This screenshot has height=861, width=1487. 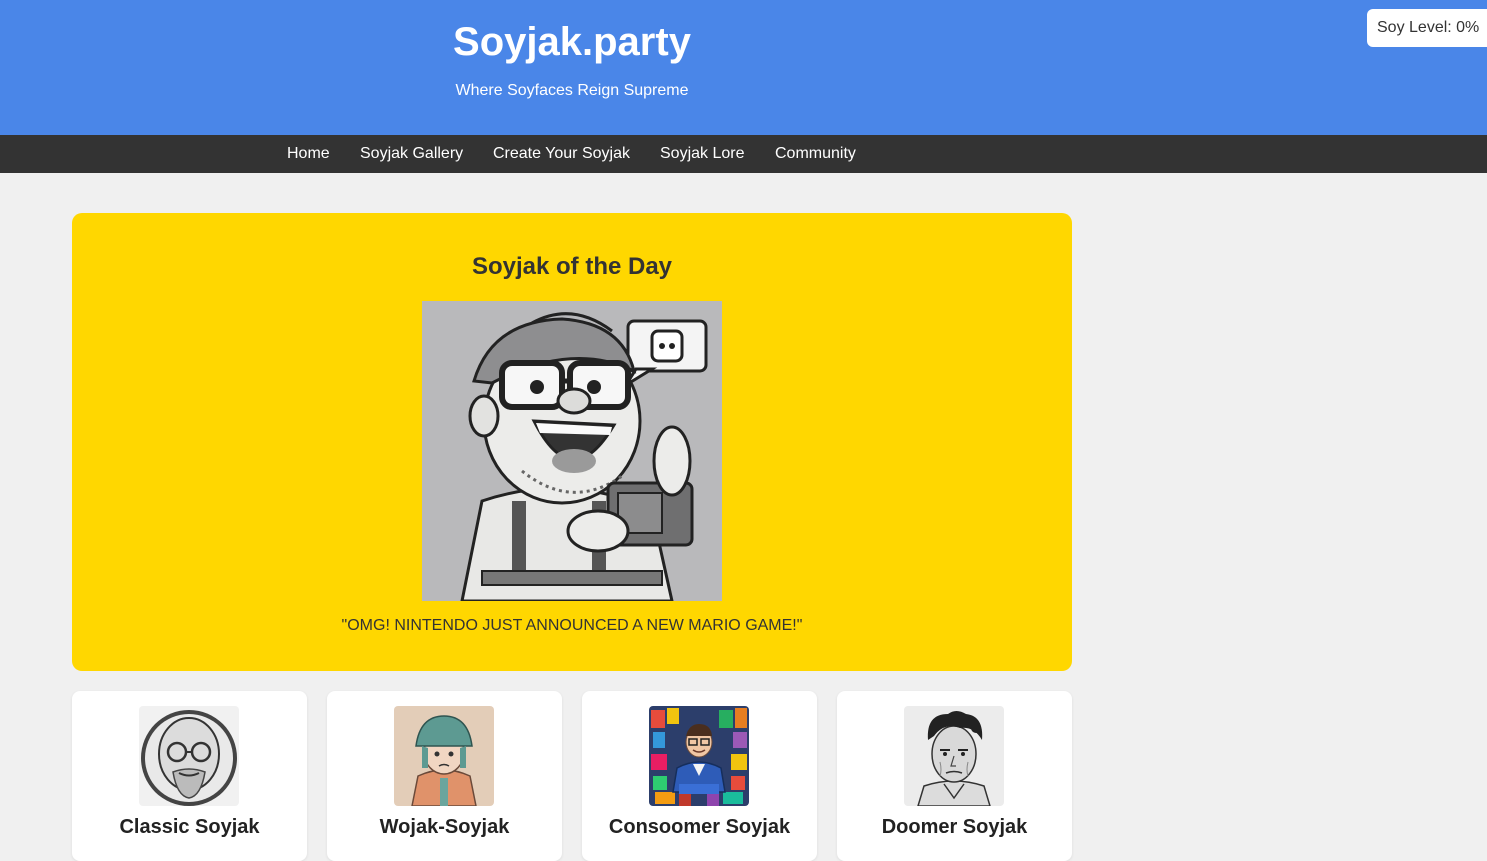 I want to click on nav-community: Community, so click(x=815, y=154).